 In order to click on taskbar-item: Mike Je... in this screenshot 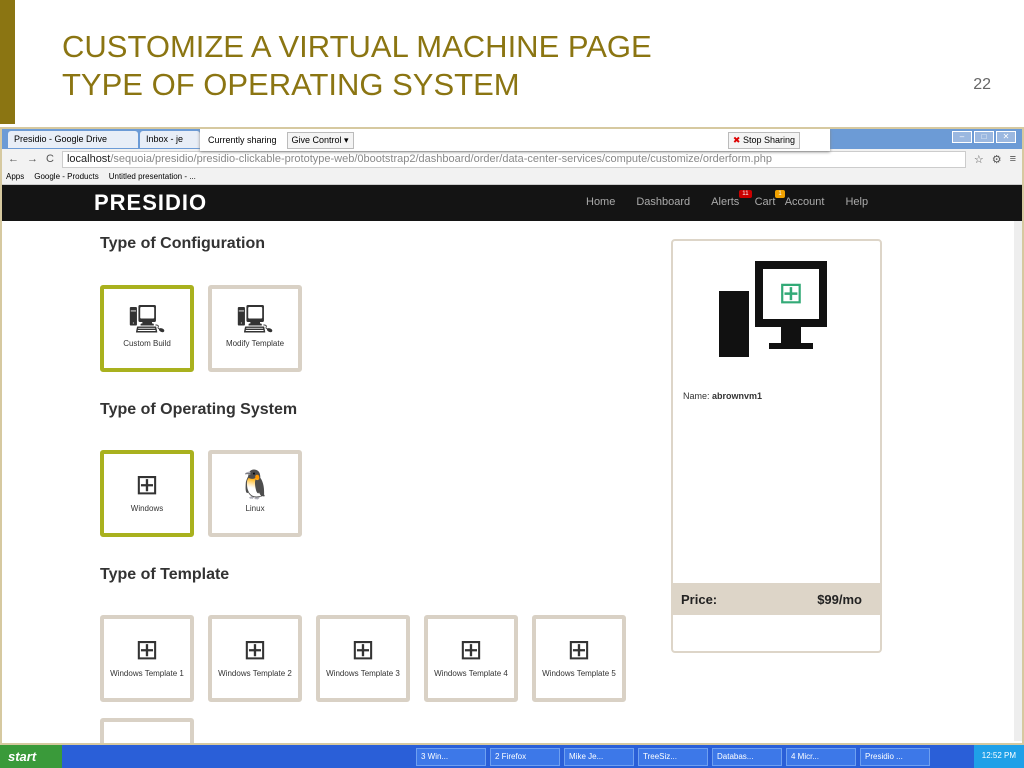, I will do `click(599, 756)`.